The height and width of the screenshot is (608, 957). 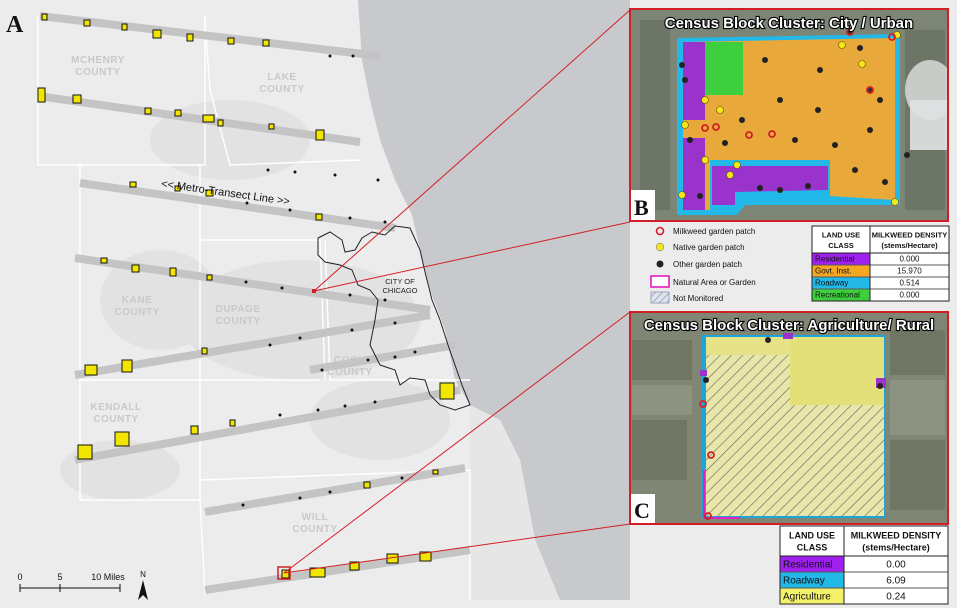 What do you see at coordinates (115, 413) in the screenshot?
I see `county-label-kendall: KENDALL COUNTY` at bounding box center [115, 413].